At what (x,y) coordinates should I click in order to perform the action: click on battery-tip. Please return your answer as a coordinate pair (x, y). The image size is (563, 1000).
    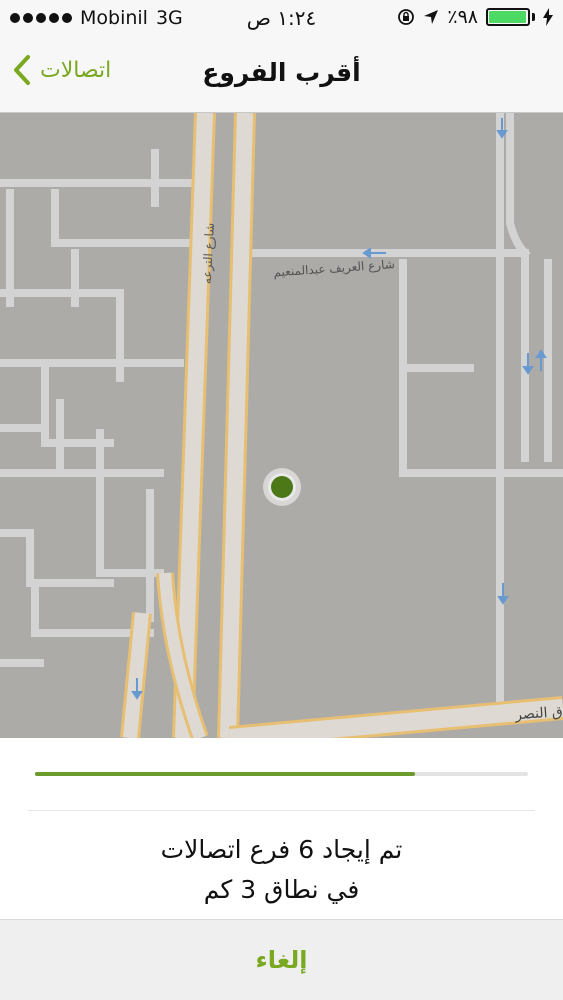
    Looking at the image, I should click on (533, 17).